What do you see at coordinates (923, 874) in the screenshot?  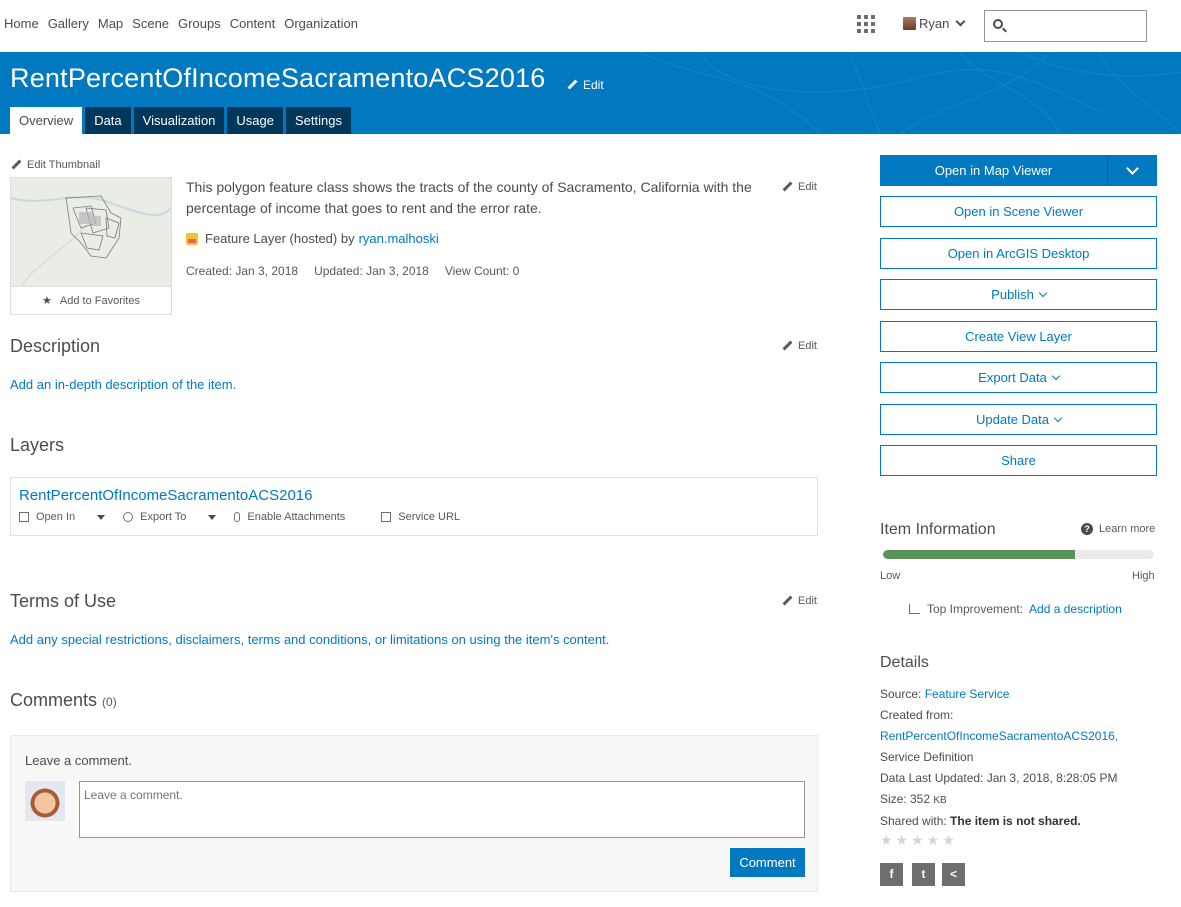 I see `twitter-icon: t` at bounding box center [923, 874].